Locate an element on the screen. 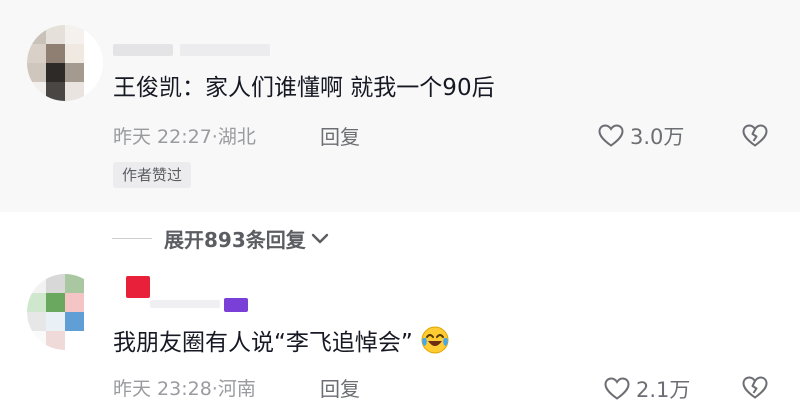 Image resolution: width=800 pixels, height=412 pixels. like-button: 3.0万 is located at coordinates (641, 136).